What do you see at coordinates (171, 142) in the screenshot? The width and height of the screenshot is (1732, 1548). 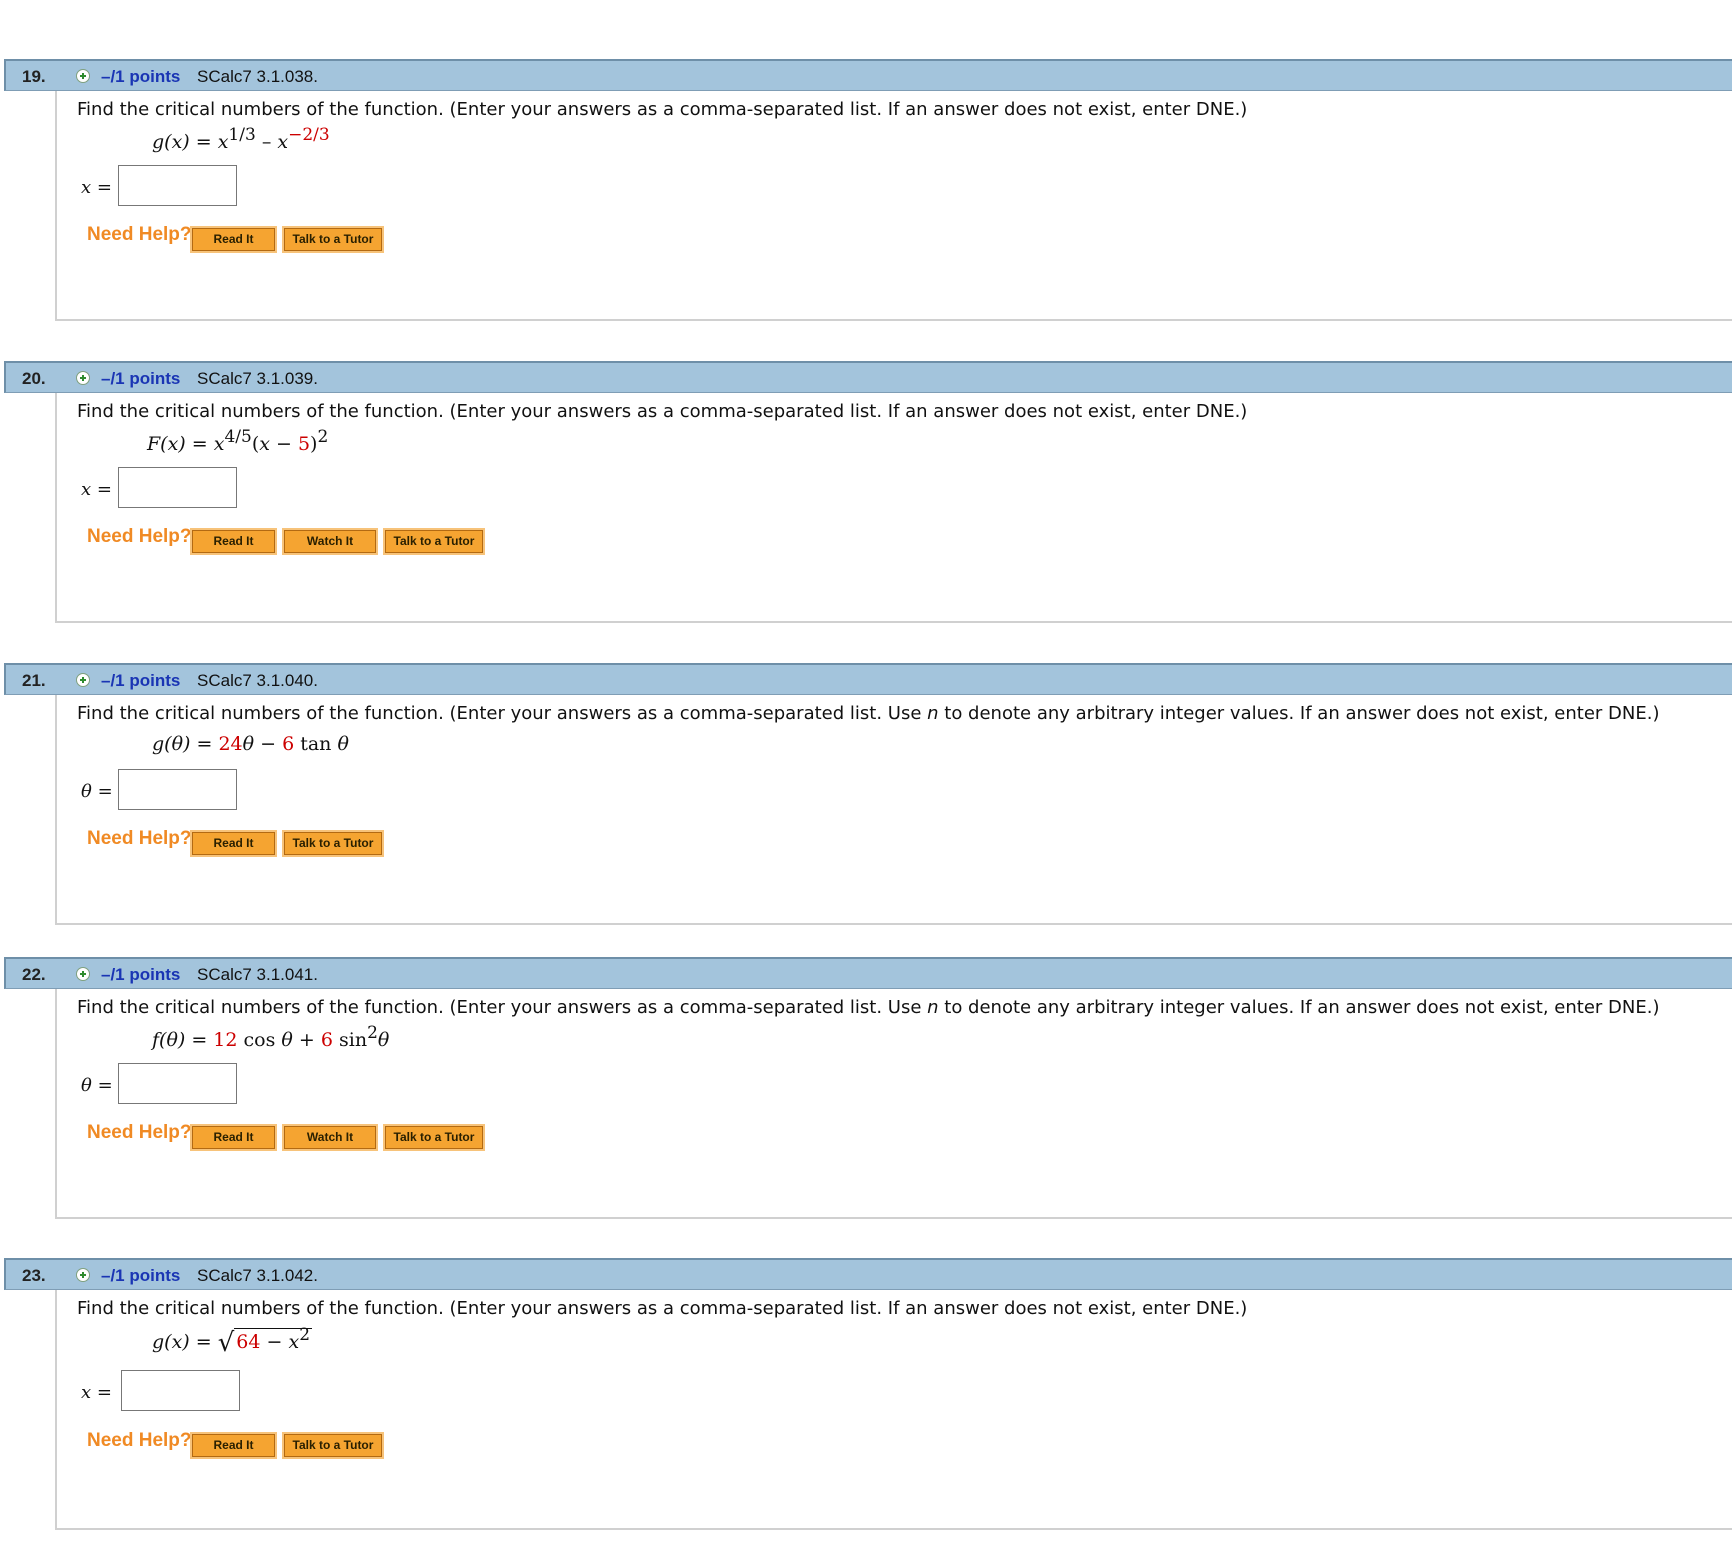 I see `formula-lhs: g(x)` at bounding box center [171, 142].